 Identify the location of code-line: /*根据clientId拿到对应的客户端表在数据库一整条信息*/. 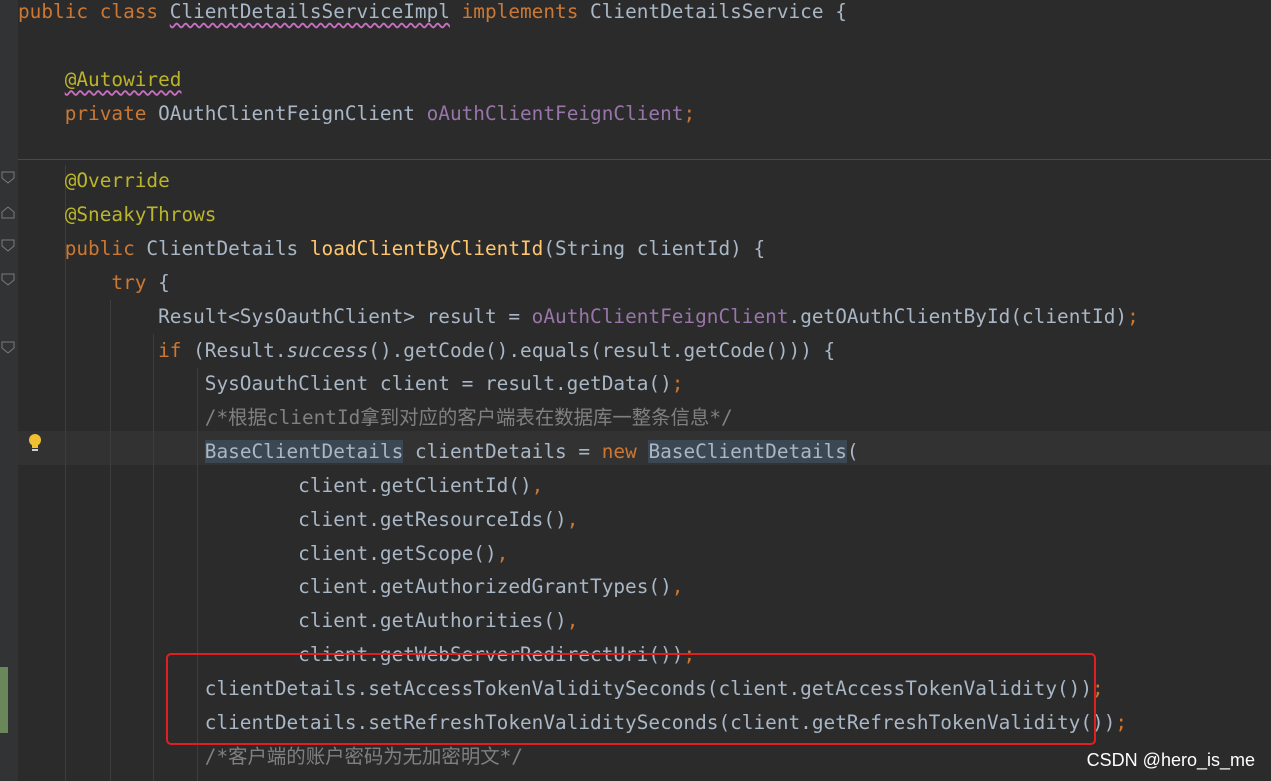
(375, 423).